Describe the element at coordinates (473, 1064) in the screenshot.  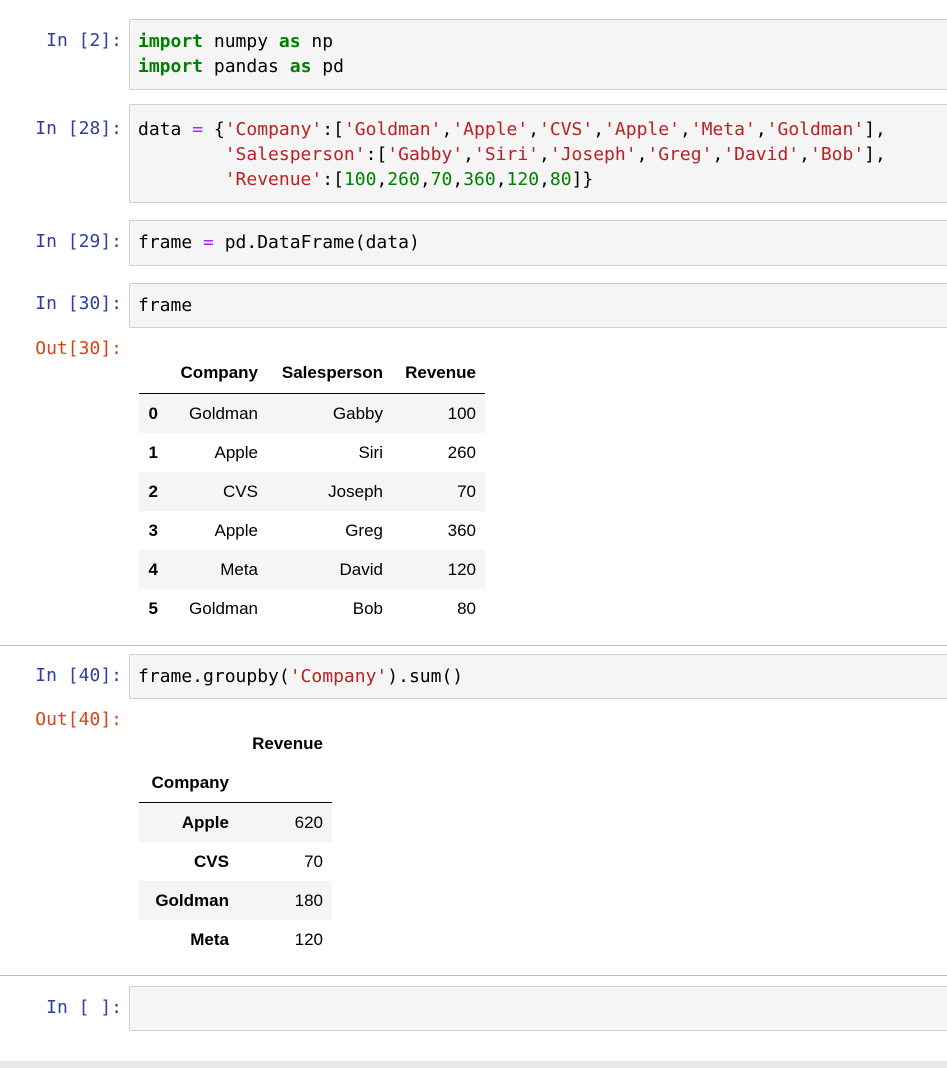
I see `bottom-scroll-area` at that location.